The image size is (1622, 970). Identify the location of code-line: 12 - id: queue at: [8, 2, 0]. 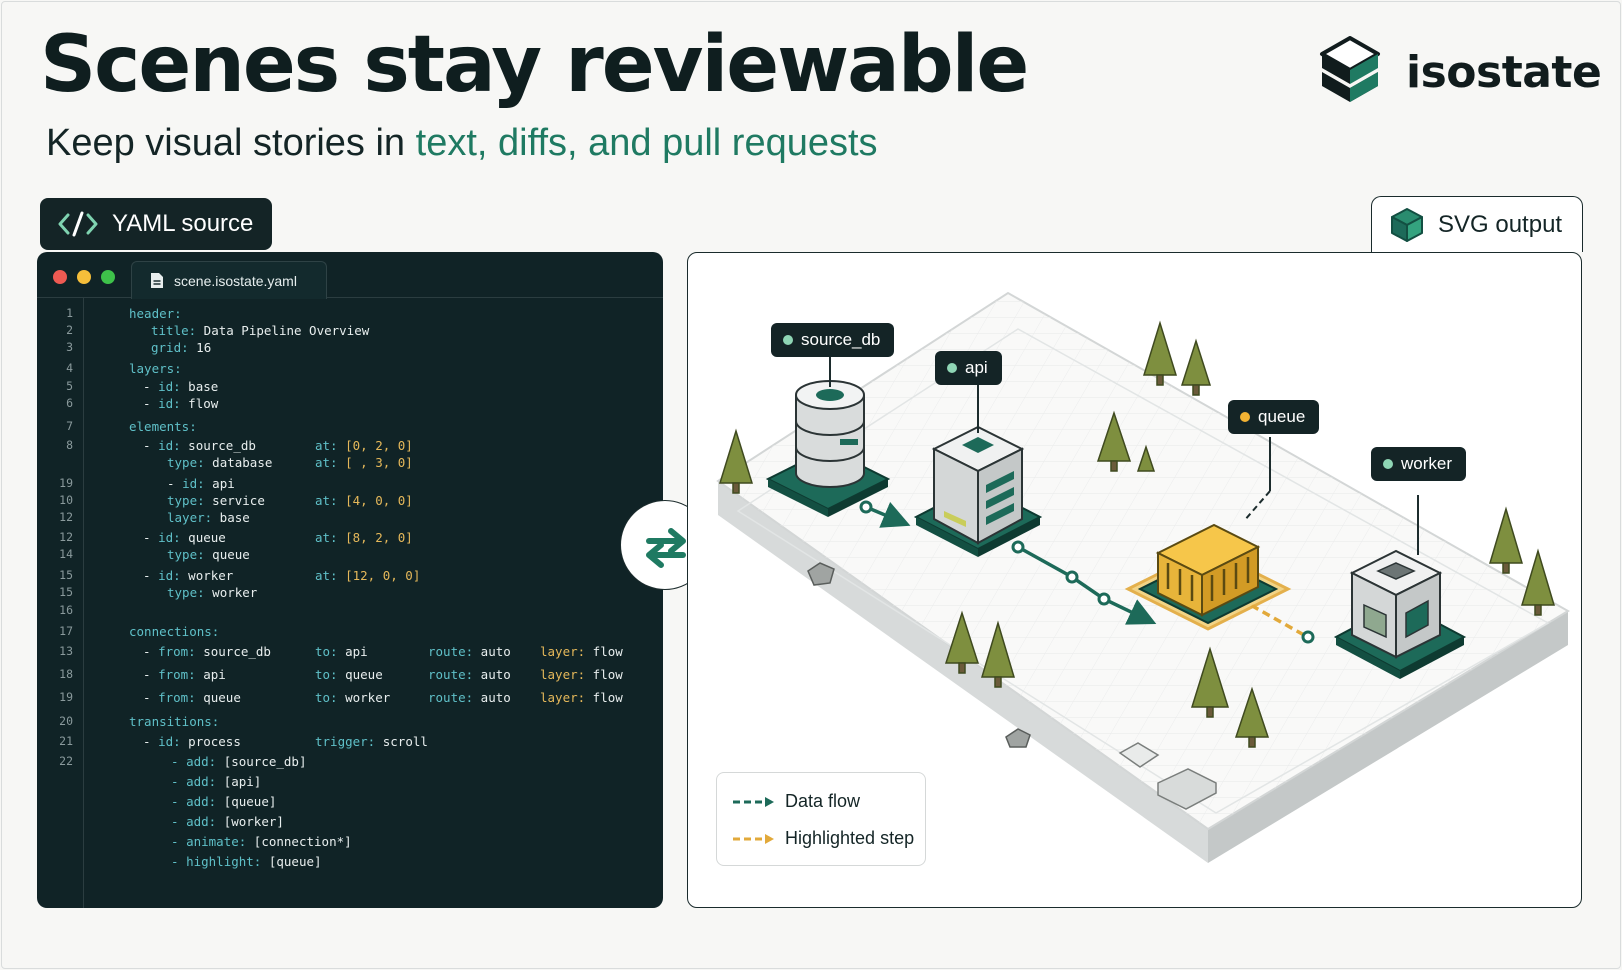
(350, 539).